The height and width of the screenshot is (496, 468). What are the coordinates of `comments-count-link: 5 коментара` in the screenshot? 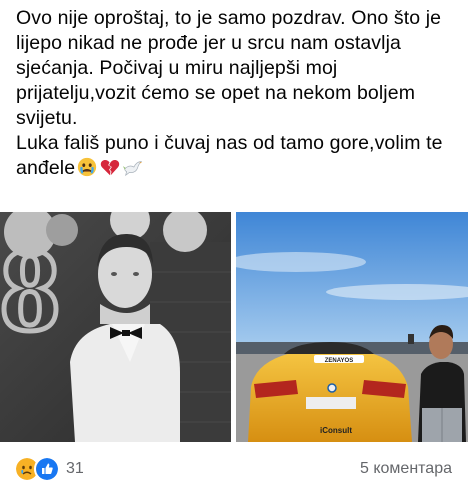 It's located at (406, 469).